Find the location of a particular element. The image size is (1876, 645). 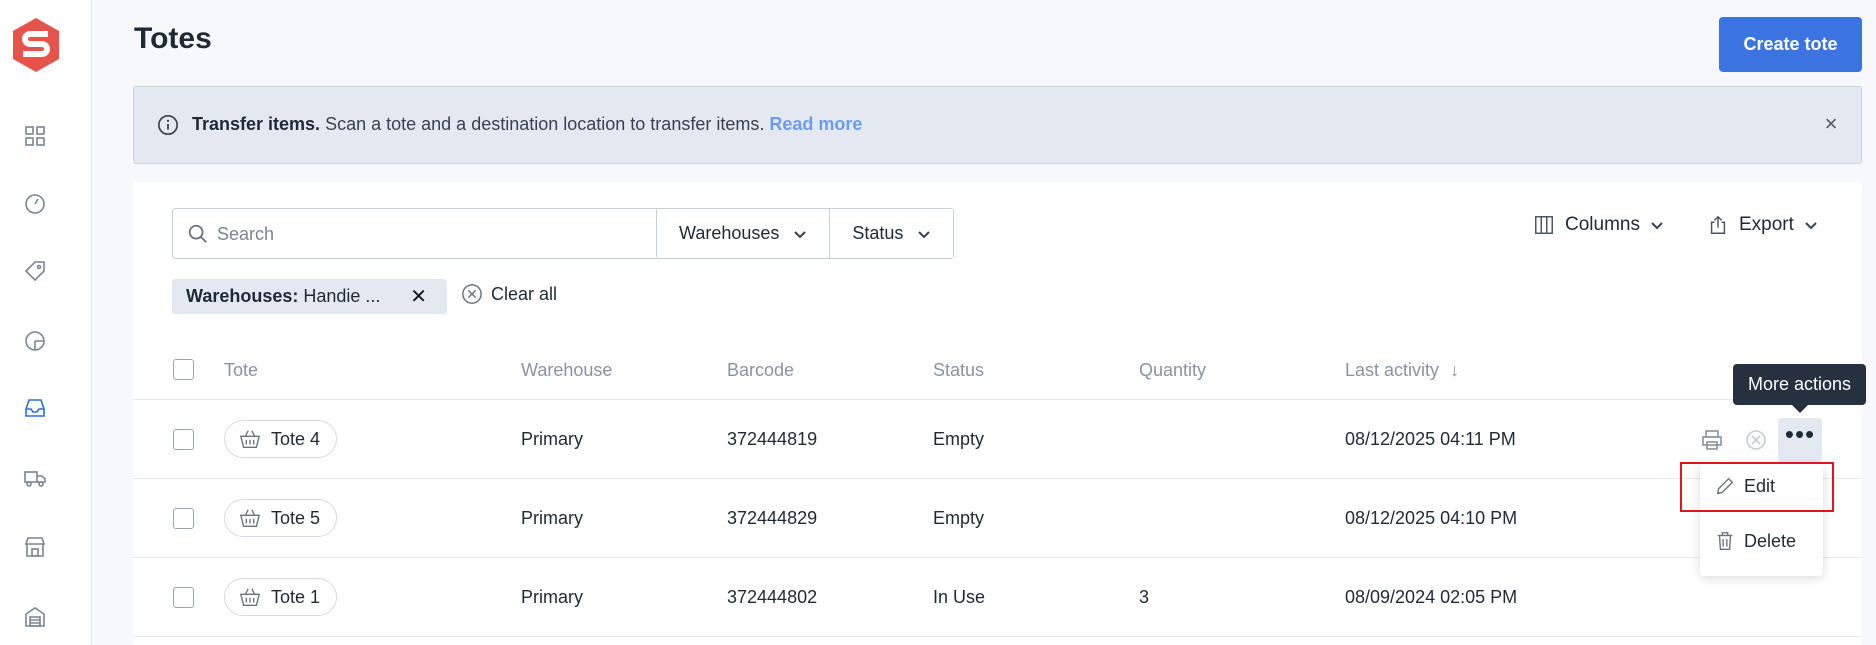

pencil-icon is located at coordinates (1725, 486).